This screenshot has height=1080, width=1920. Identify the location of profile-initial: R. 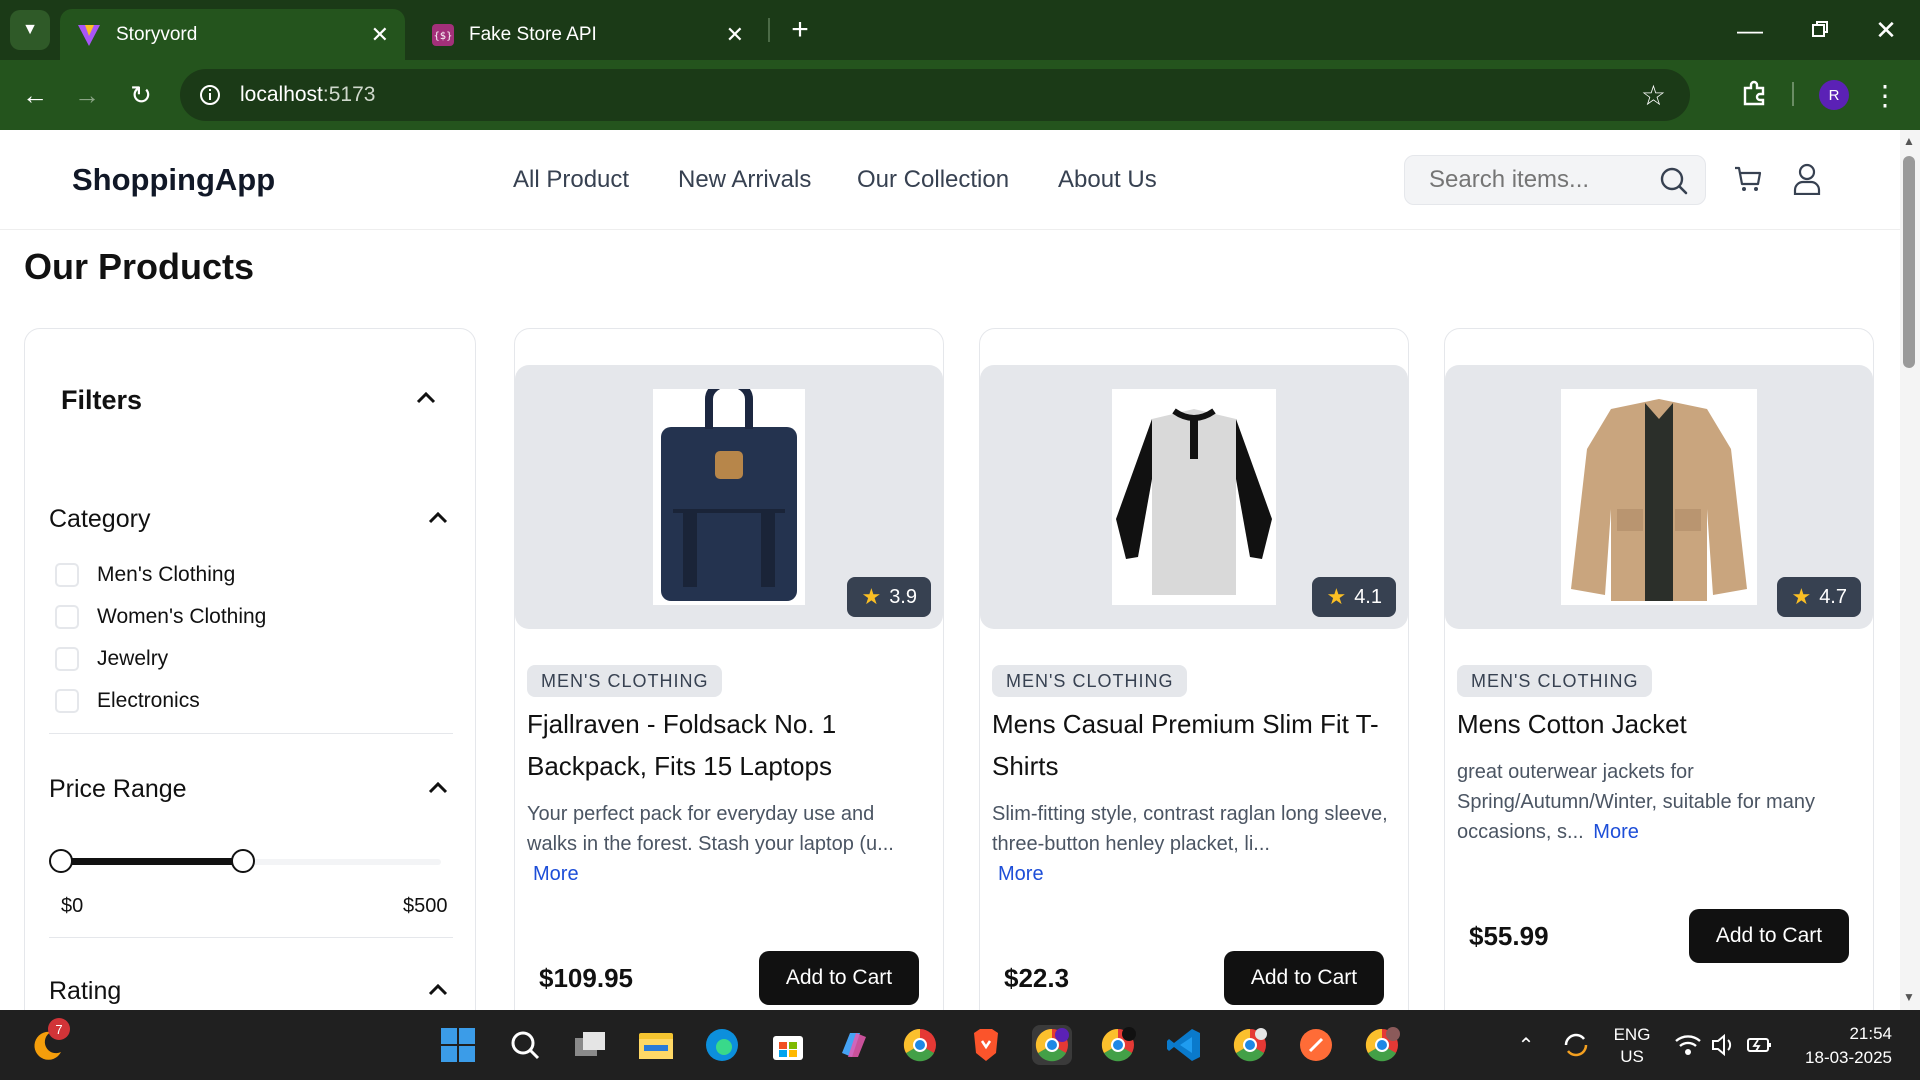
(1834, 95).